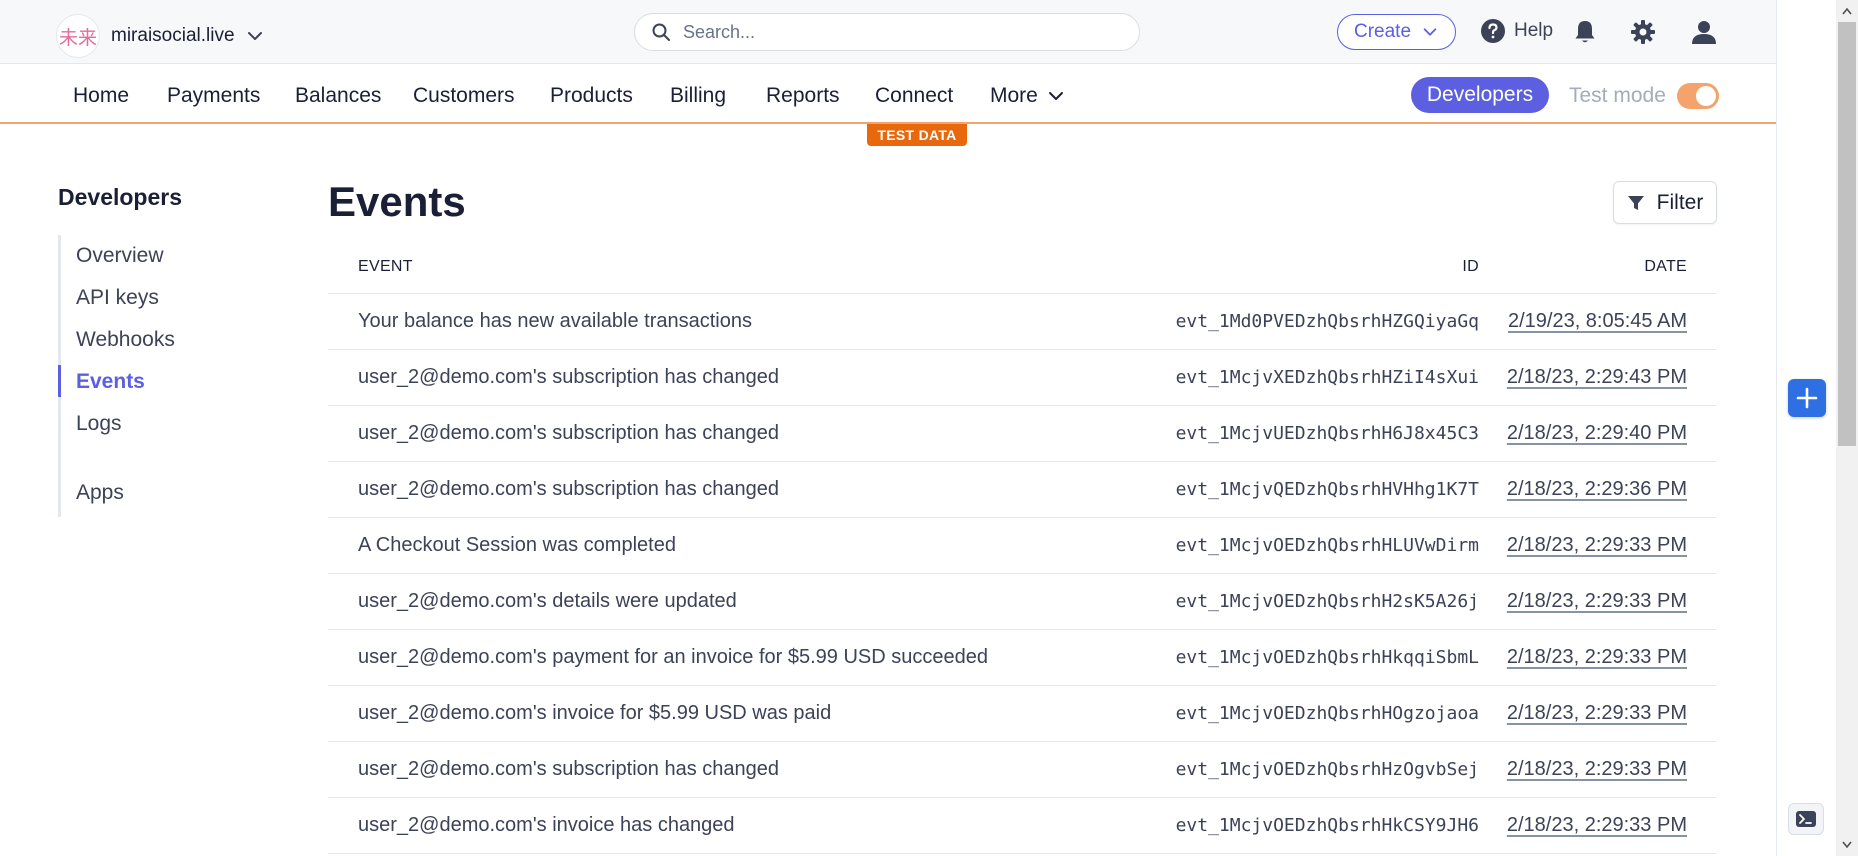 Image resolution: width=1858 pixels, height=856 pixels. Describe the element at coordinates (338, 96) in the screenshot. I see `nav-item-balances: Balances` at that location.